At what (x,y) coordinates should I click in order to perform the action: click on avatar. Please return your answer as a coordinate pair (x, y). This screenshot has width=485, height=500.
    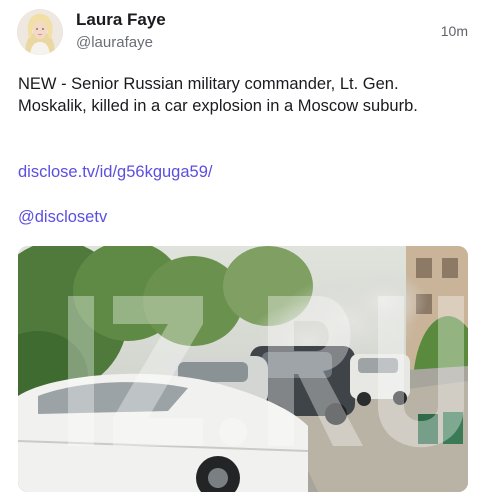
    Looking at the image, I should click on (40, 32).